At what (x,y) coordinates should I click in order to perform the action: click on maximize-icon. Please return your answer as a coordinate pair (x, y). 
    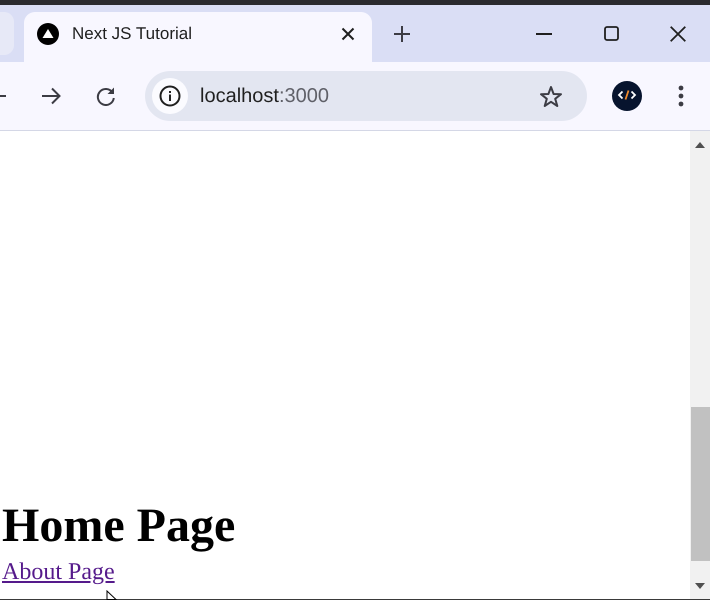
    Looking at the image, I should click on (611, 33).